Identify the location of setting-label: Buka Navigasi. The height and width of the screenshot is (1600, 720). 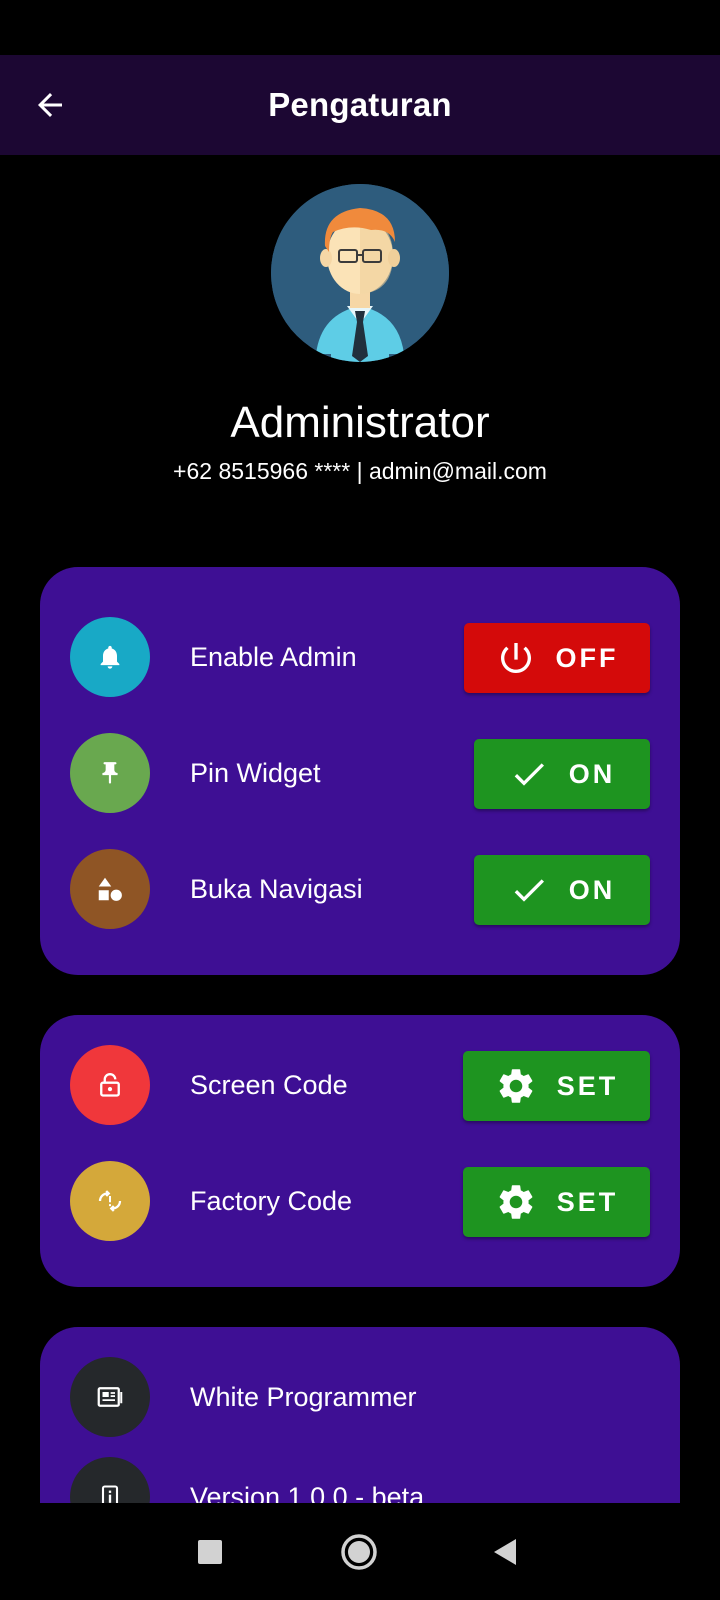
(276, 889).